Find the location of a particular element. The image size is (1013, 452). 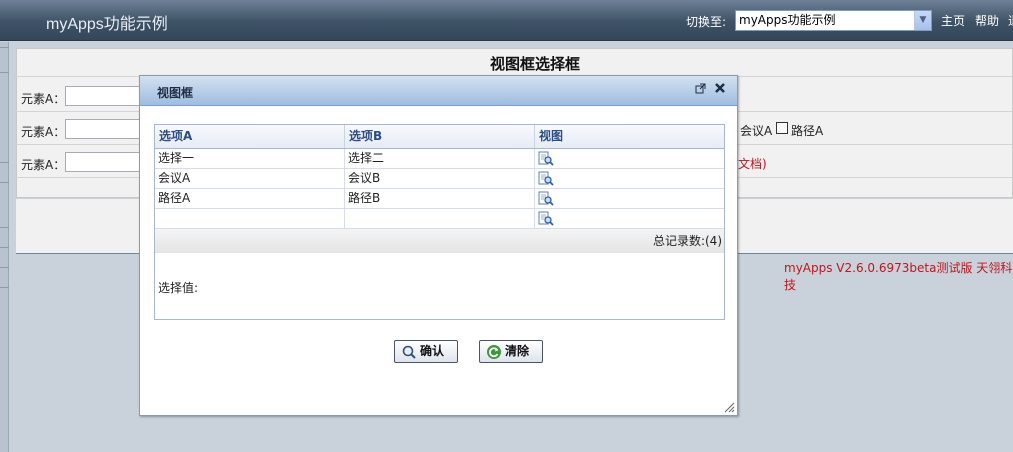

column-header-view: 视图 is located at coordinates (629, 136).